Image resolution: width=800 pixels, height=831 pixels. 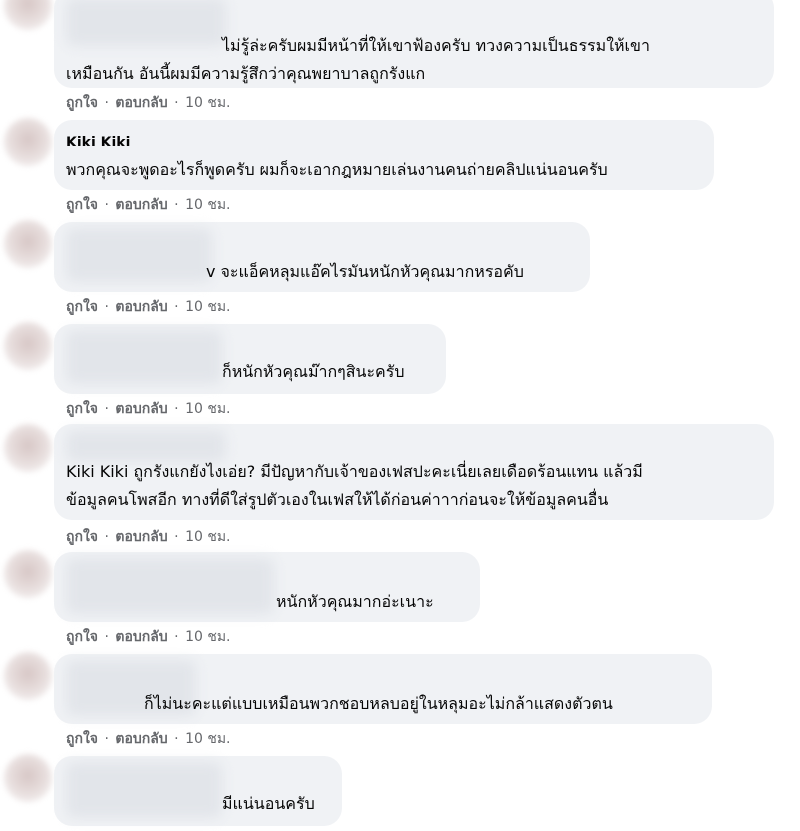 I want to click on comment-text: v จะแอ็คหลุมแอ๊คไรมันหนักหัวคุณมากหรอคับ, so click(x=365, y=271).